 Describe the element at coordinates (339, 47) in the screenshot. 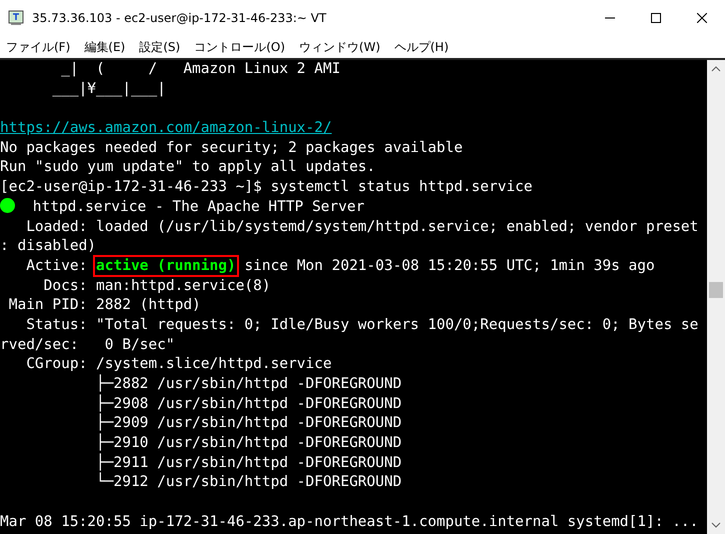

I see `menu-item: ウィンドウ(W)` at that location.